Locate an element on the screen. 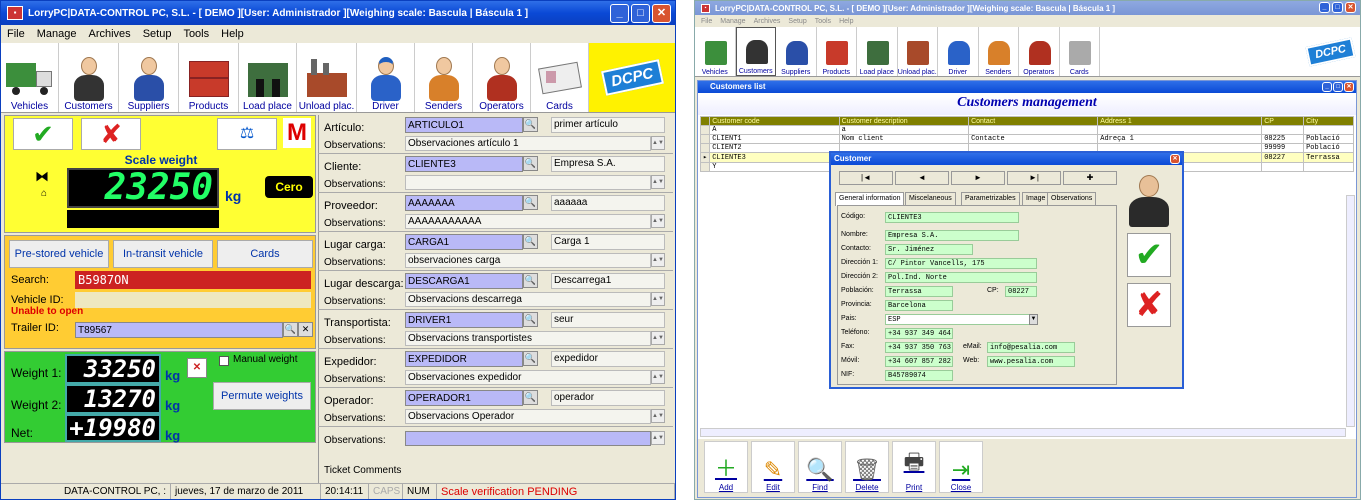 Image resolution: width=1361 pixels, height=500 pixels. articulo-observations-scroll: ▲▼ is located at coordinates (658, 143).